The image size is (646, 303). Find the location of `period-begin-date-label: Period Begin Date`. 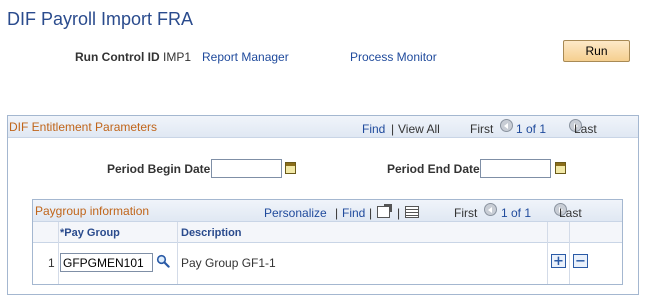

period-begin-date-label: Period Begin Date is located at coordinates (159, 169).